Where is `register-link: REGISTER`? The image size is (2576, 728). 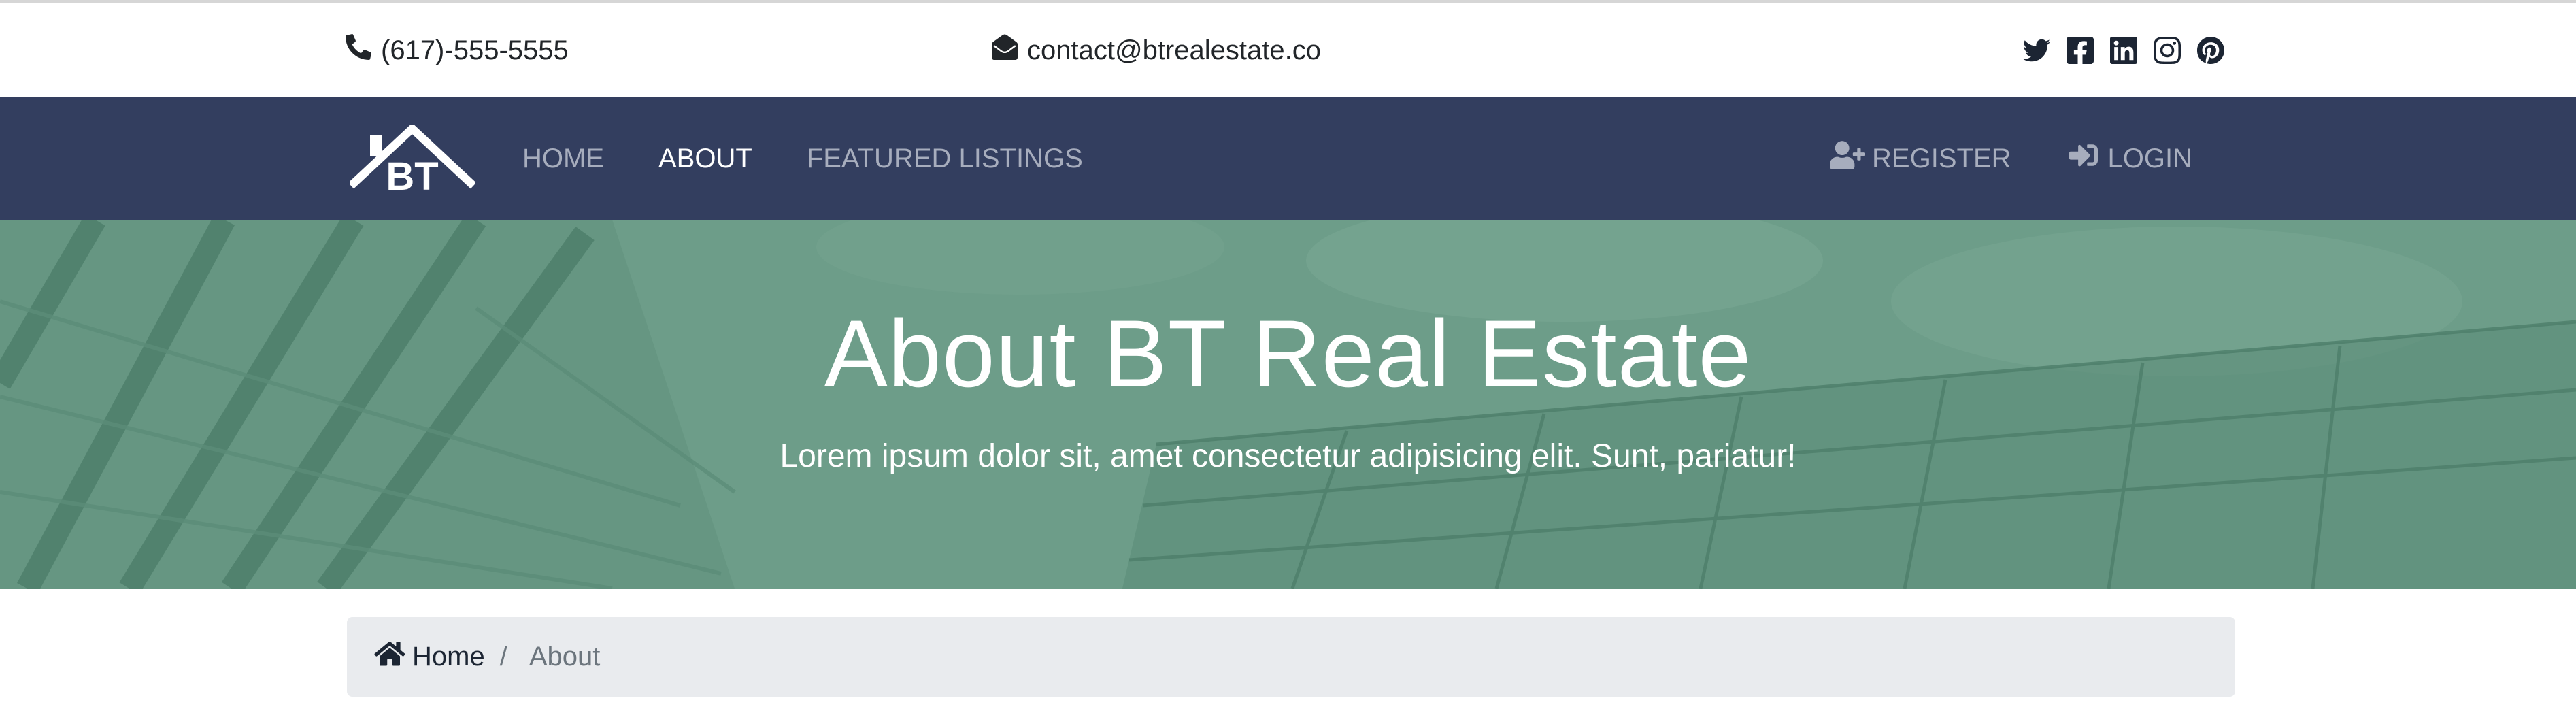 register-link: REGISTER is located at coordinates (1920, 159).